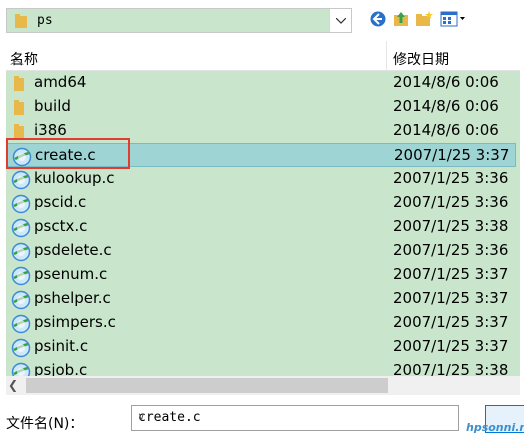 The width and height of the screenshot is (524, 440). What do you see at coordinates (65, 155) in the screenshot?
I see `file-name: create.c` at bounding box center [65, 155].